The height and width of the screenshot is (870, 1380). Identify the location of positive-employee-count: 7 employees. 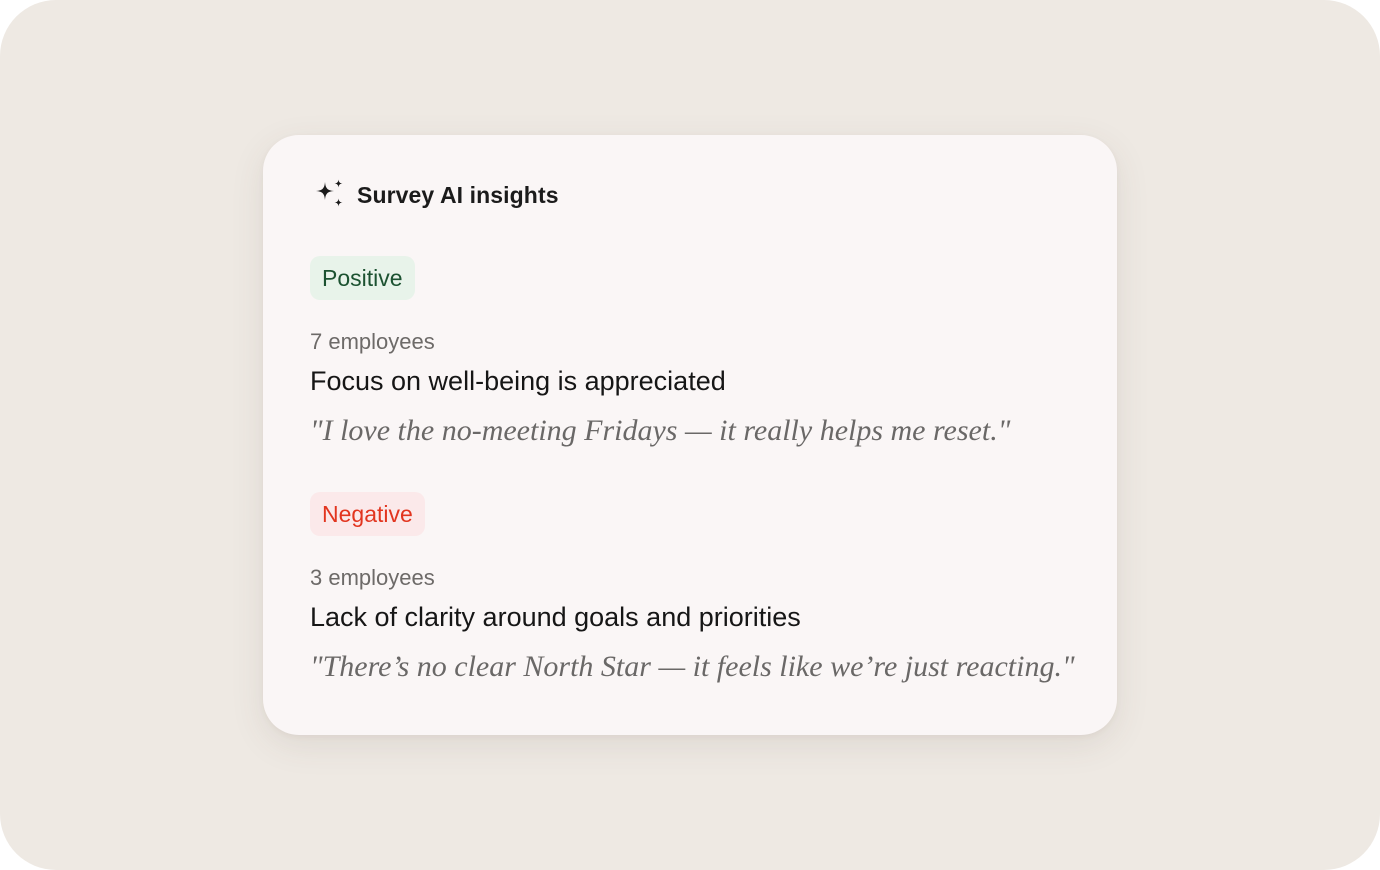
(372, 341).